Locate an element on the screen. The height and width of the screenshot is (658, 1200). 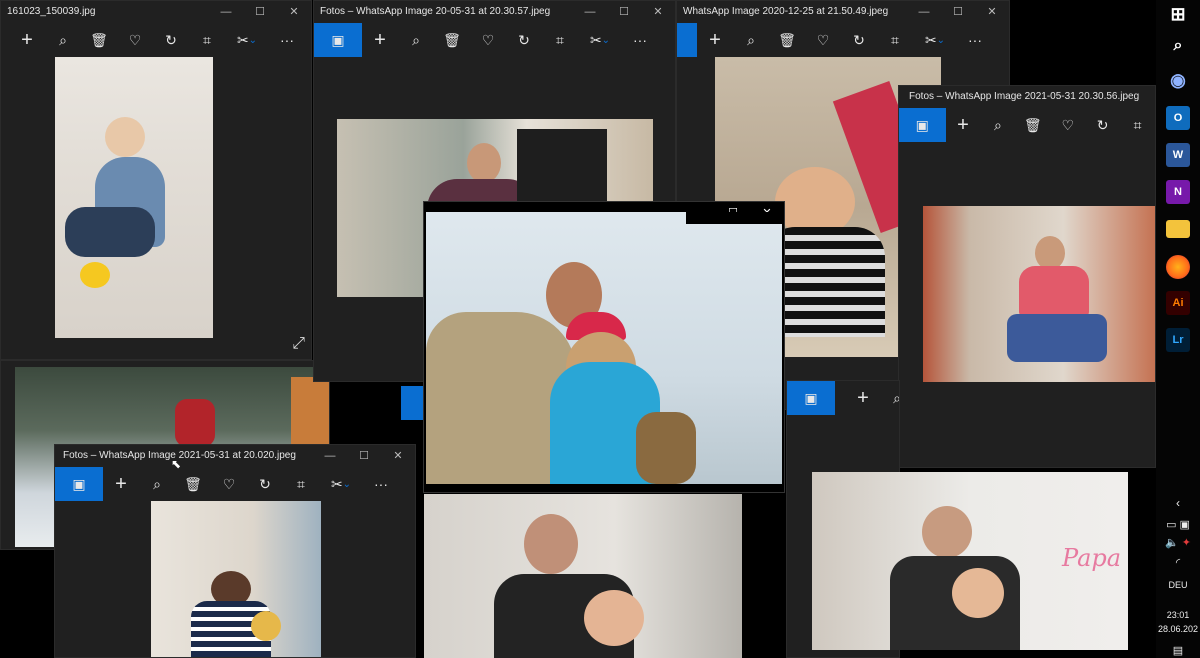
photo-man-crouching is located at coordinates (1039, 294).